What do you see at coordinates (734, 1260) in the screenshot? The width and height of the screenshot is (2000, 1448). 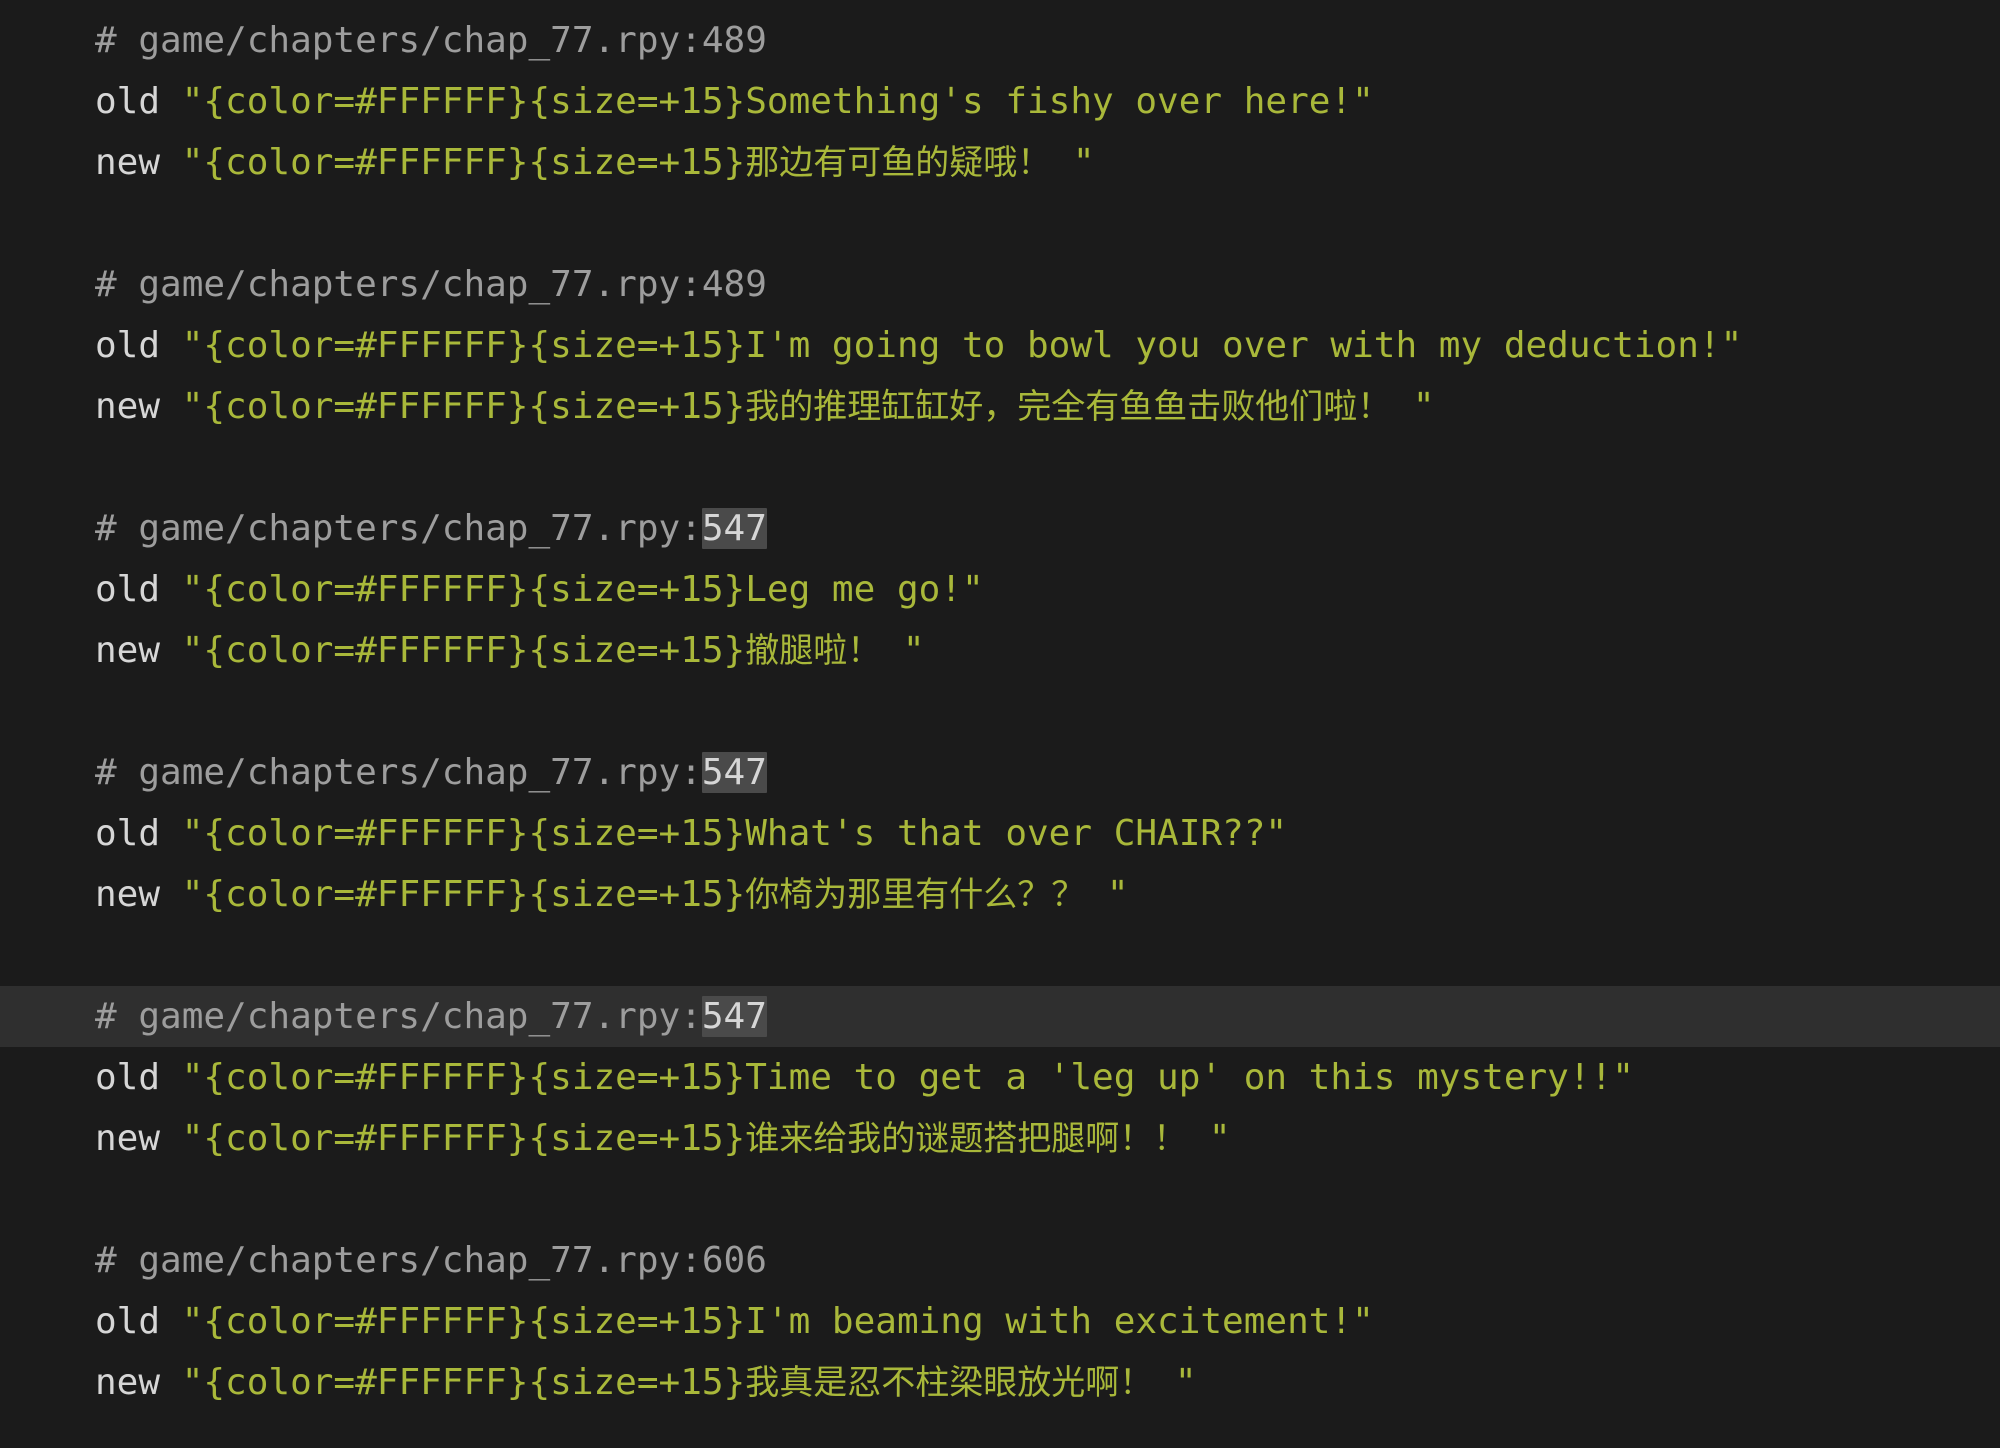 I see `comment-line-number: 606` at bounding box center [734, 1260].